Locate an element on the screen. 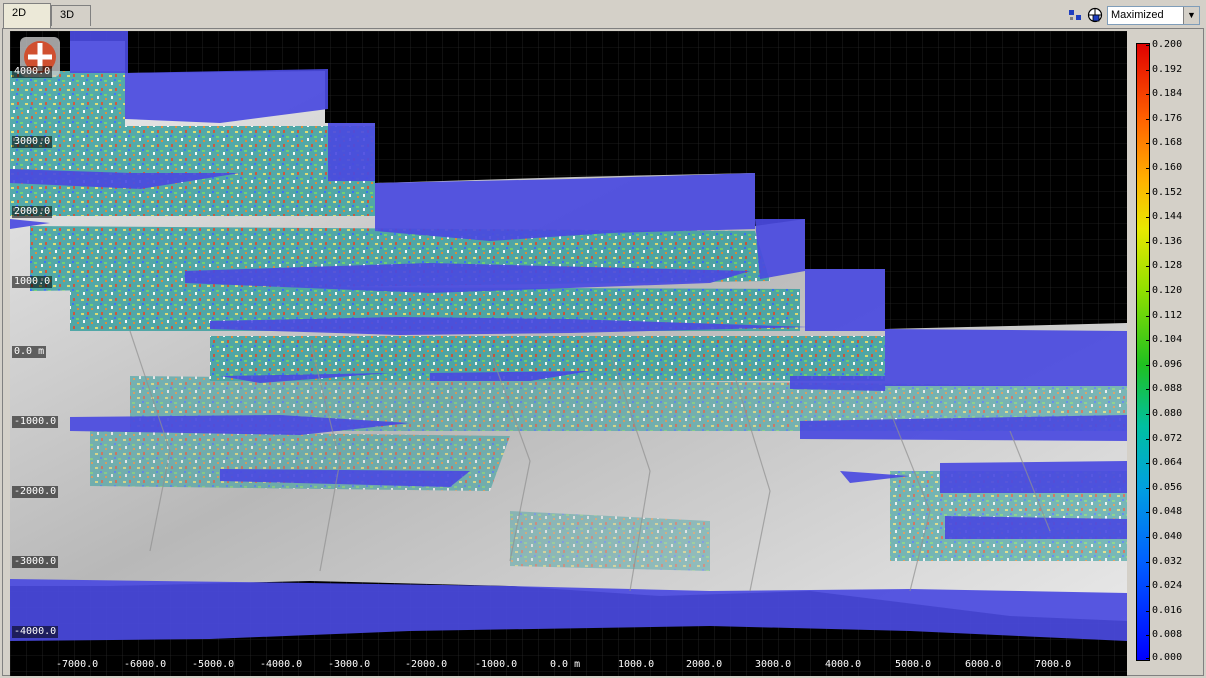  globe-lock-icon is located at coordinates (1095, 15).